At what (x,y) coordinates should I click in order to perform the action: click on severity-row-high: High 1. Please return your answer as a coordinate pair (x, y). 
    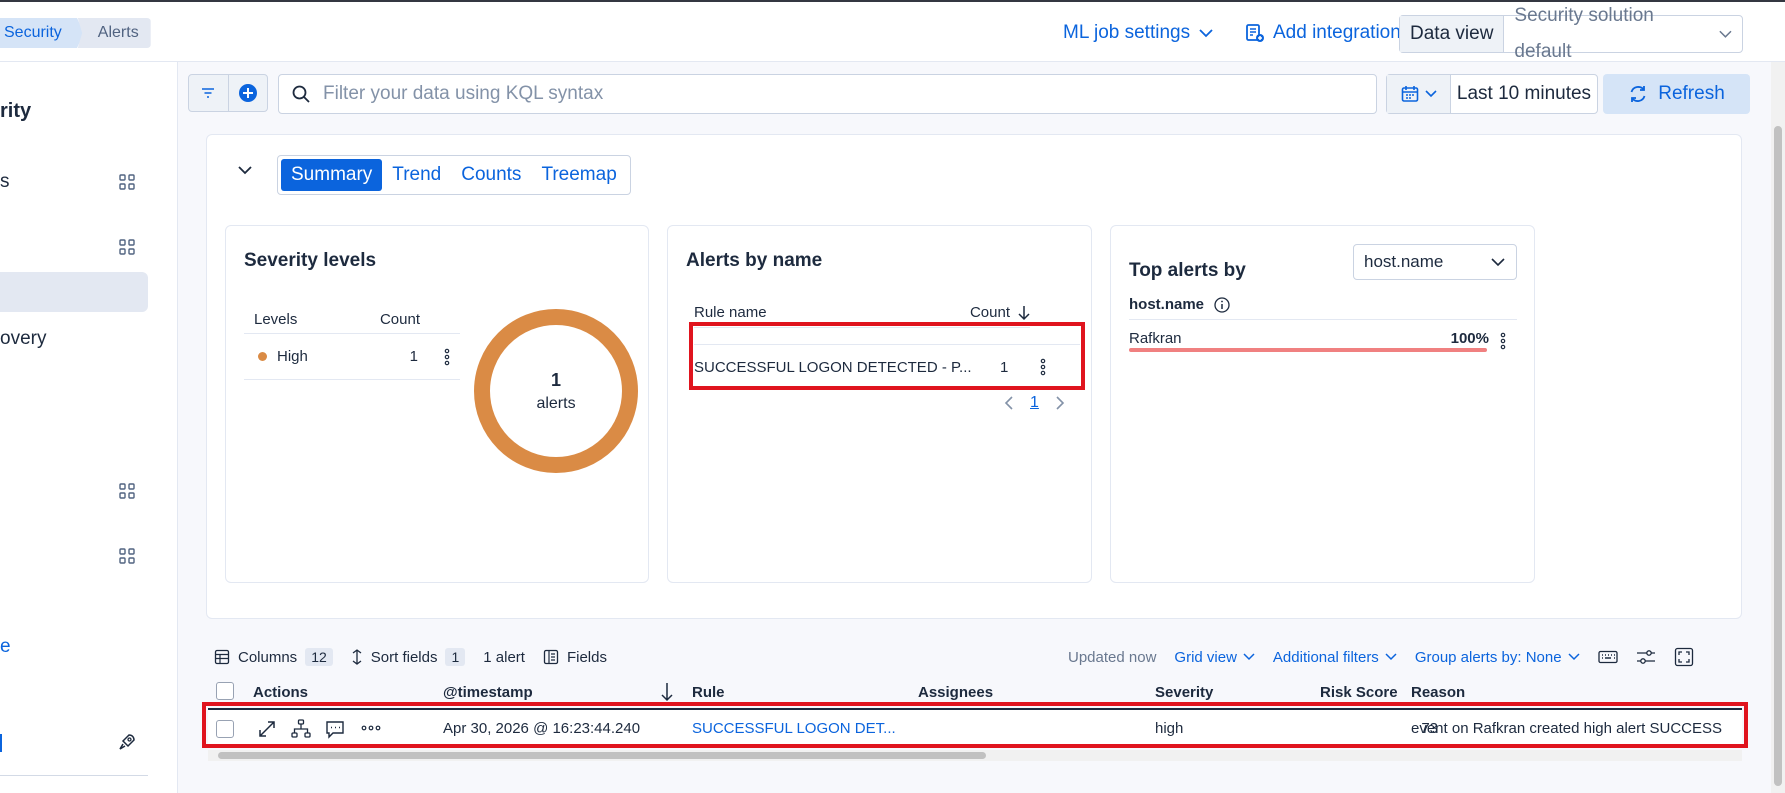
    Looking at the image, I should click on (352, 357).